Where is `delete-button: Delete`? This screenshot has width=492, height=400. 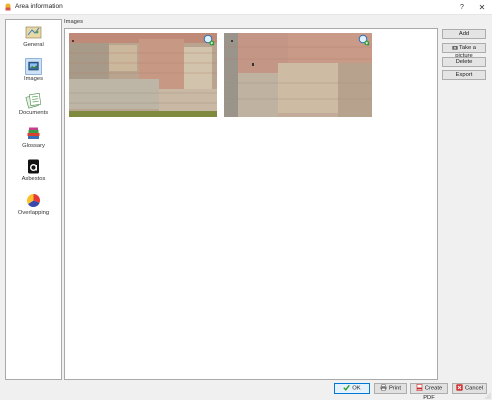 delete-button: Delete is located at coordinates (464, 62).